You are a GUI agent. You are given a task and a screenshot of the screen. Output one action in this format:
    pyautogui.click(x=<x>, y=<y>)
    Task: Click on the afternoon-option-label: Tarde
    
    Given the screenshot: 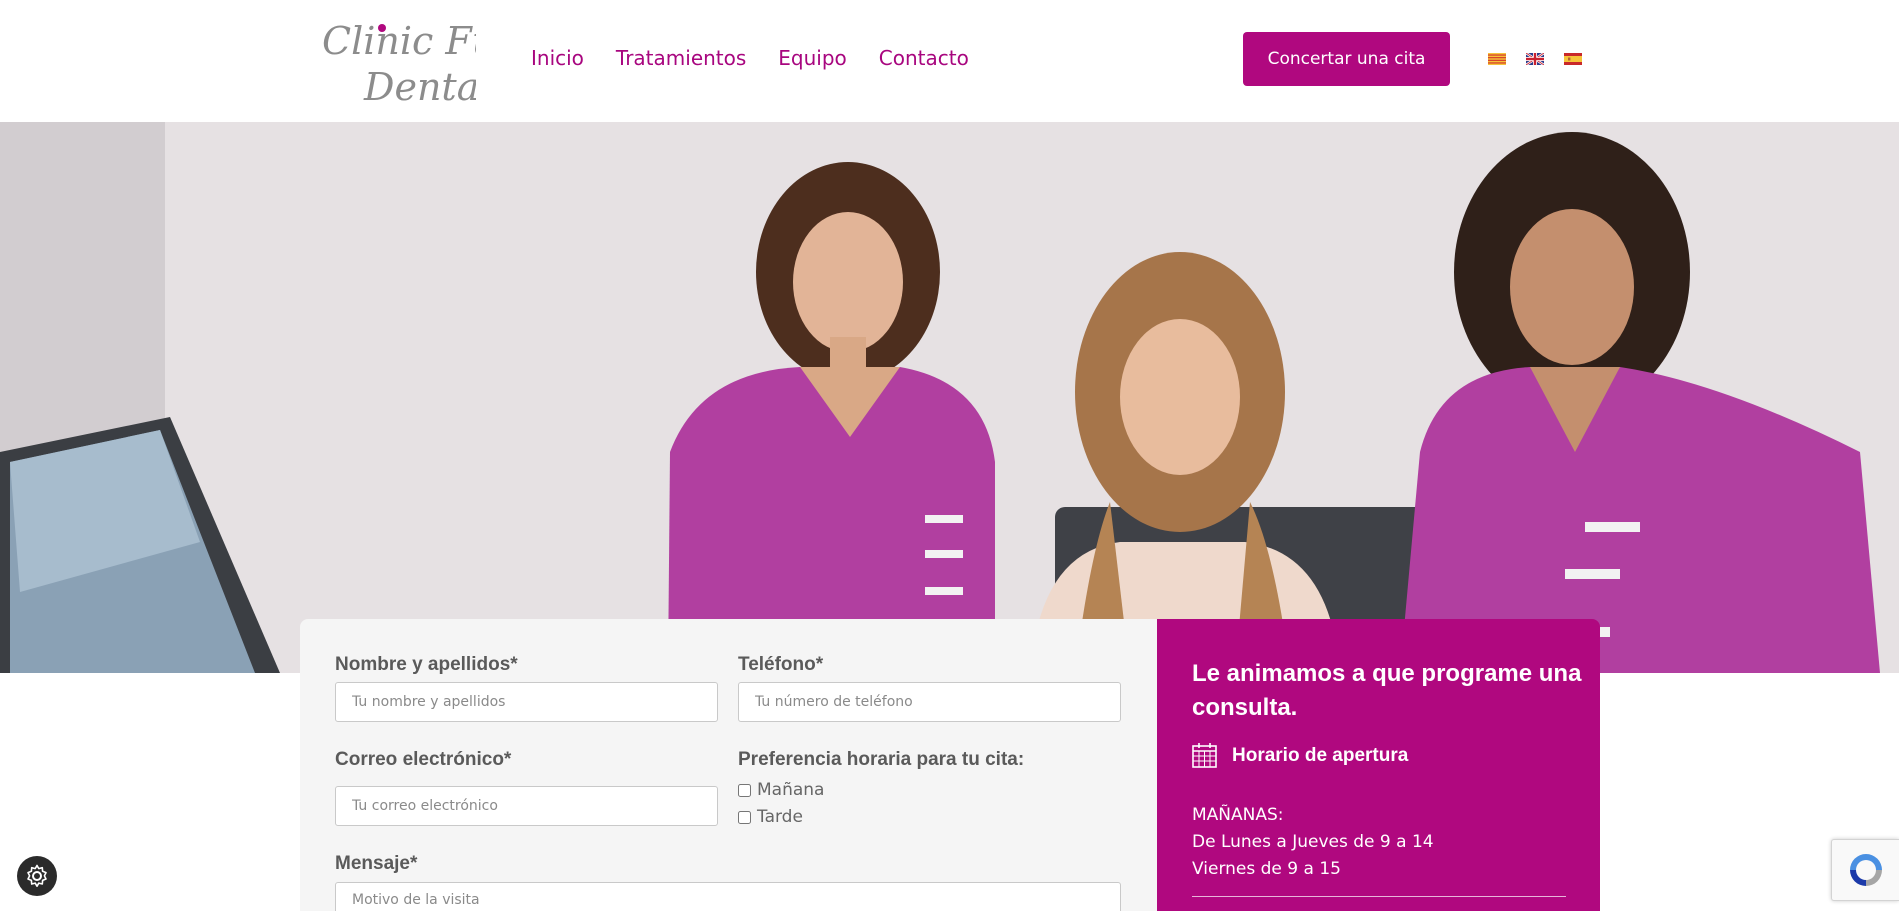 What is the action you would take?
    pyautogui.click(x=780, y=817)
    